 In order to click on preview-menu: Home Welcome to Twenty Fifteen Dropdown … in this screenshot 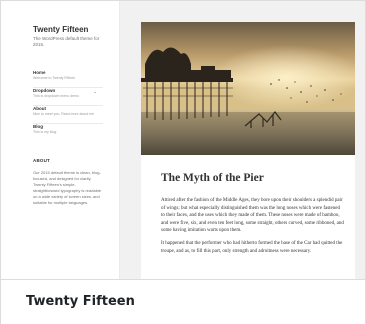, I will do `click(68, 105)`.